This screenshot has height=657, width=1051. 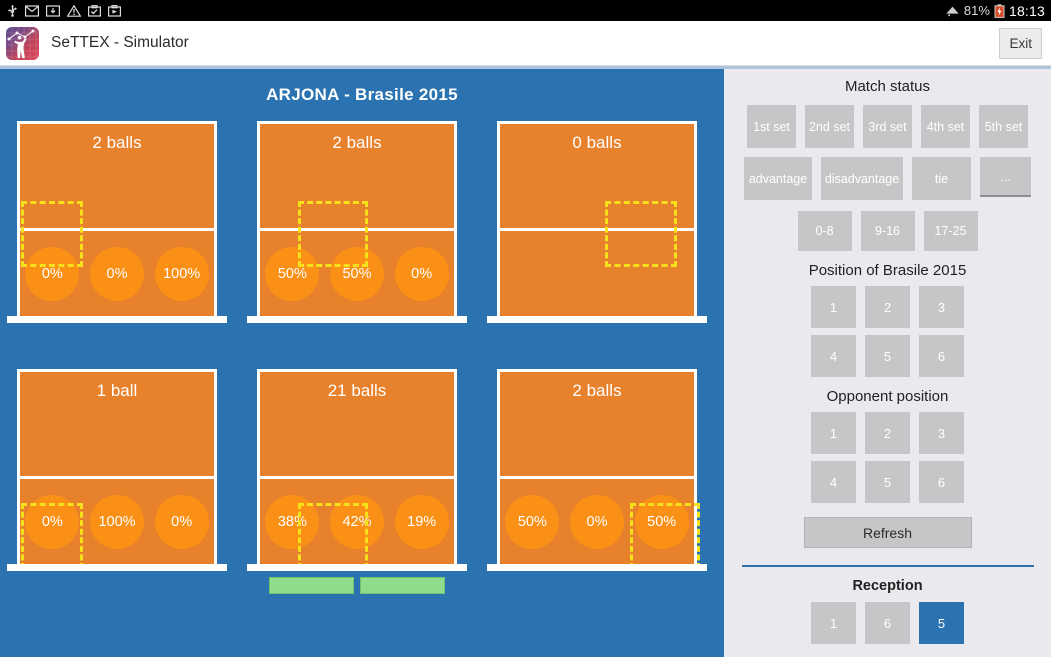 I want to click on court-panel-2: 2 balls 50% 50% 0%, so click(x=358, y=242).